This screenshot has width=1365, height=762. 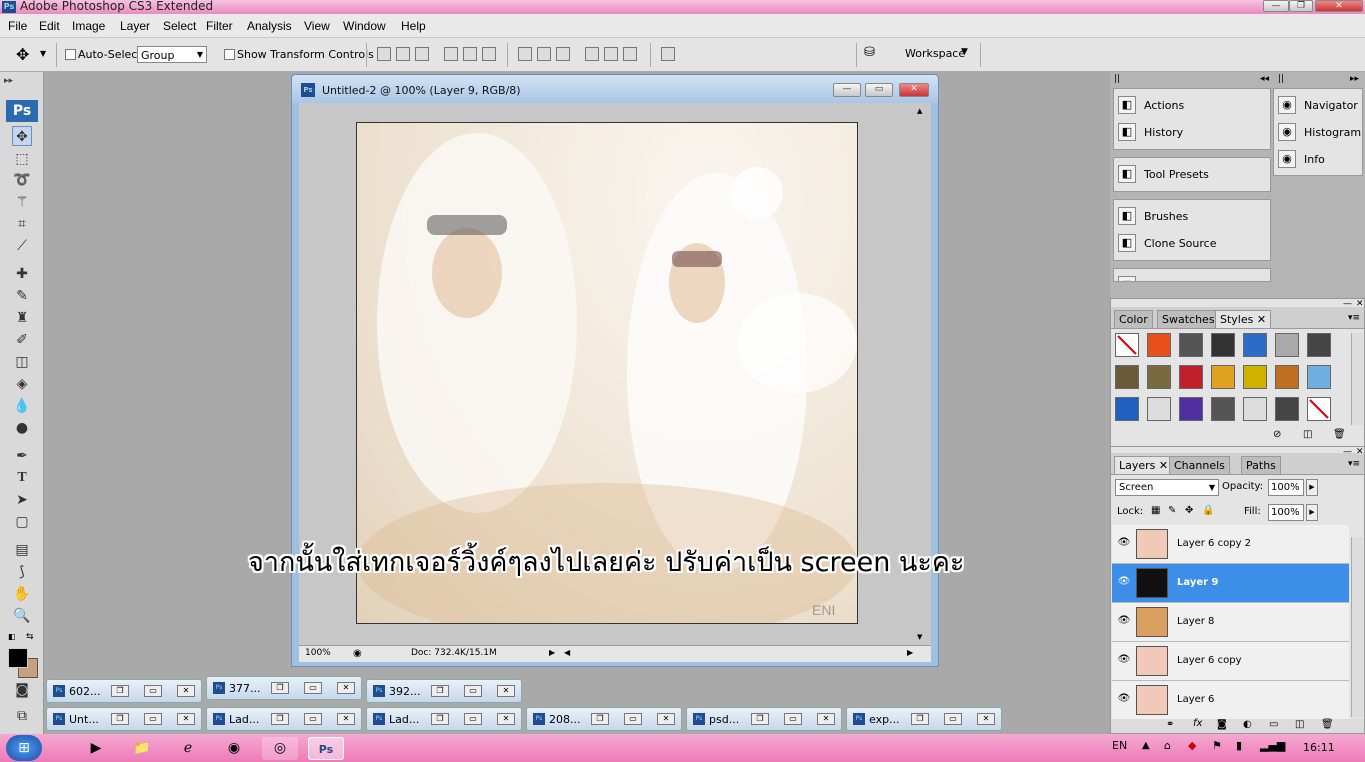 I want to click on dodge-tool-icon: ●, so click(x=22, y=428).